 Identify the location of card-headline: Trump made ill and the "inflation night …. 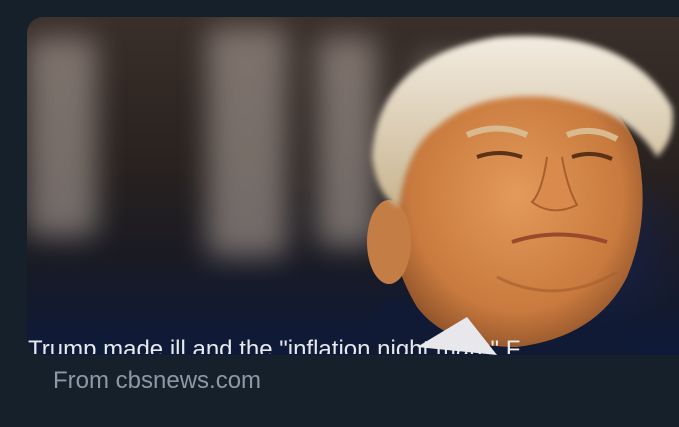
(348, 342).